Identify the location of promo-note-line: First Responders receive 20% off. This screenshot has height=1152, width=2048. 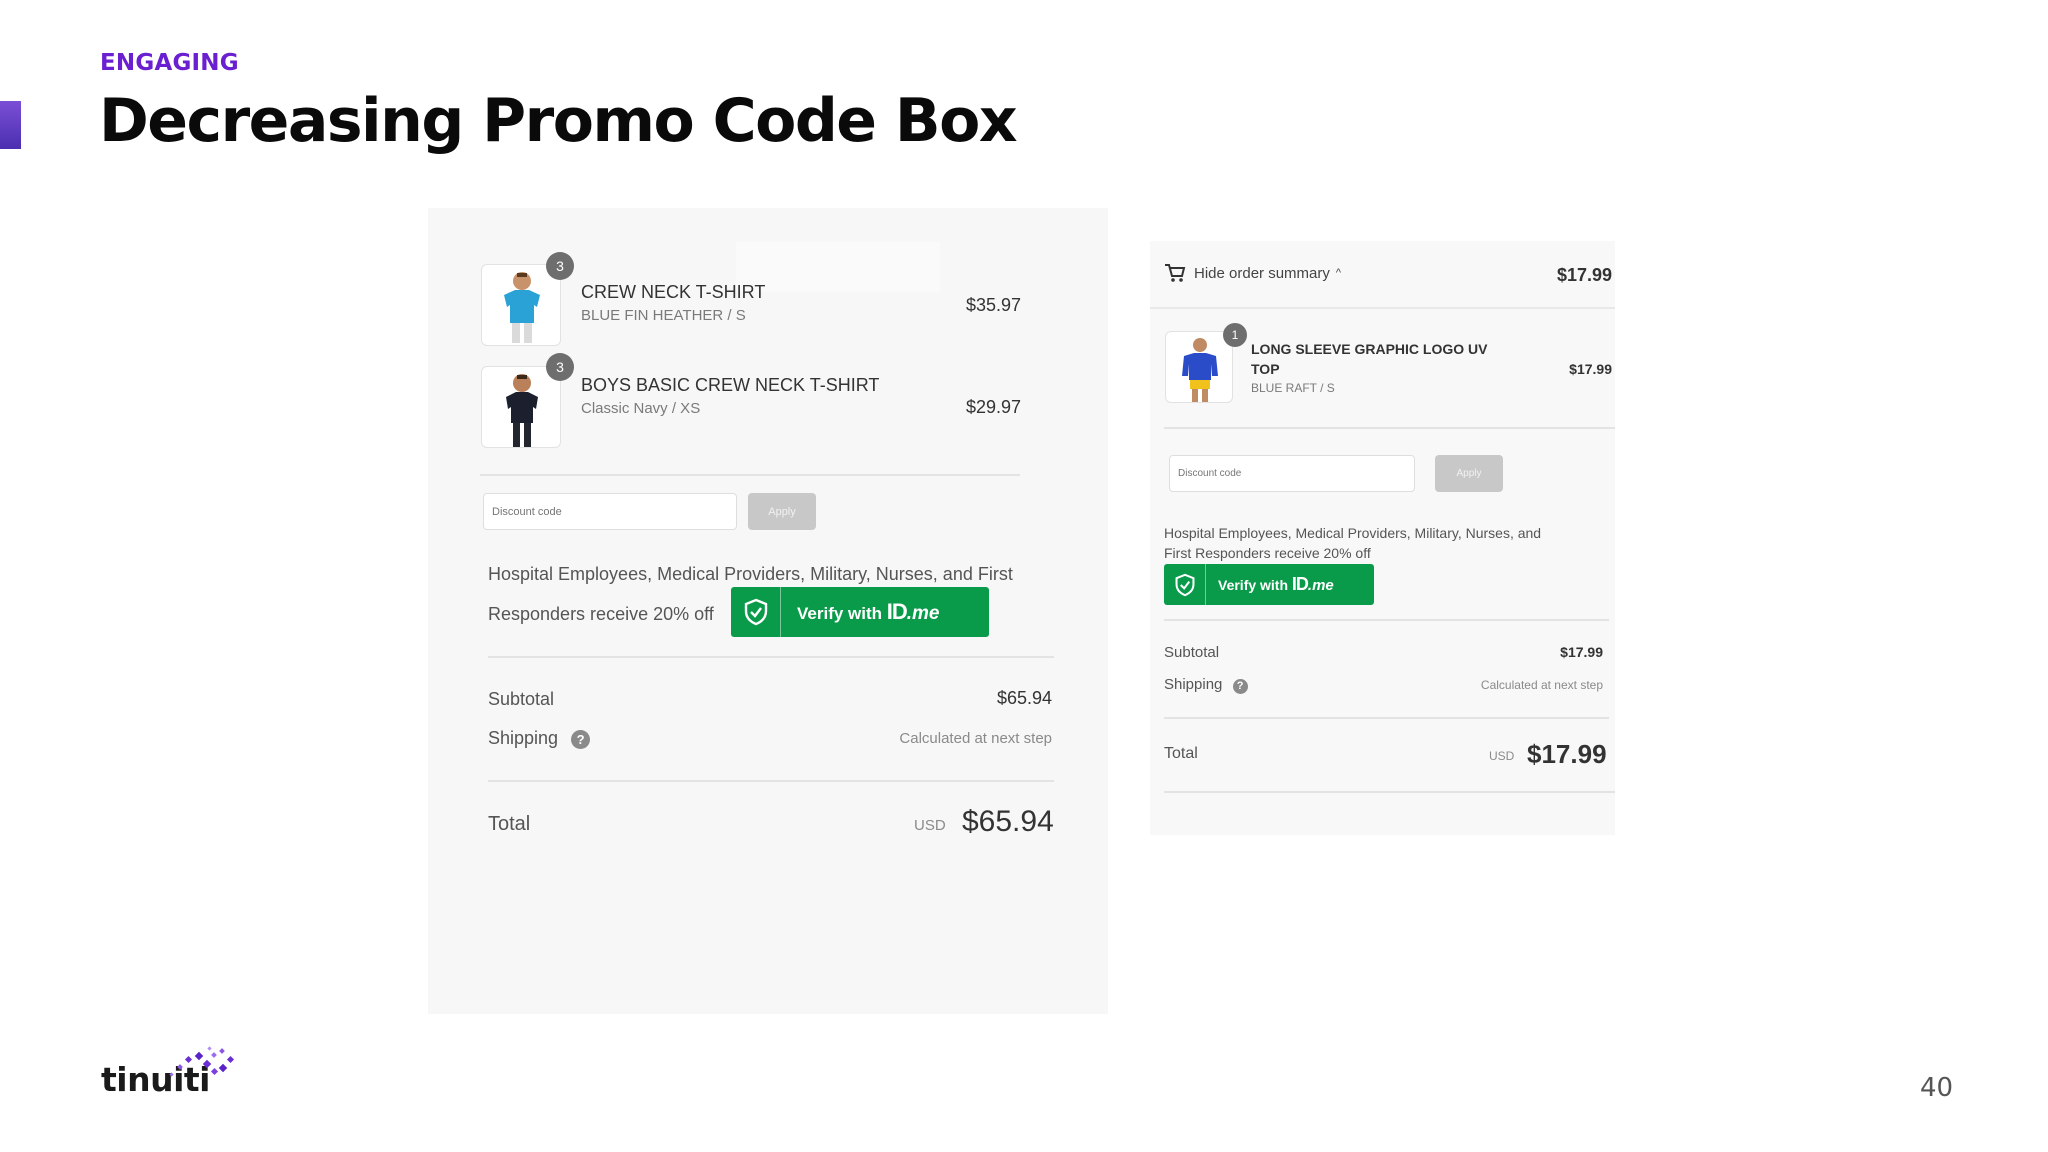
(1267, 553).